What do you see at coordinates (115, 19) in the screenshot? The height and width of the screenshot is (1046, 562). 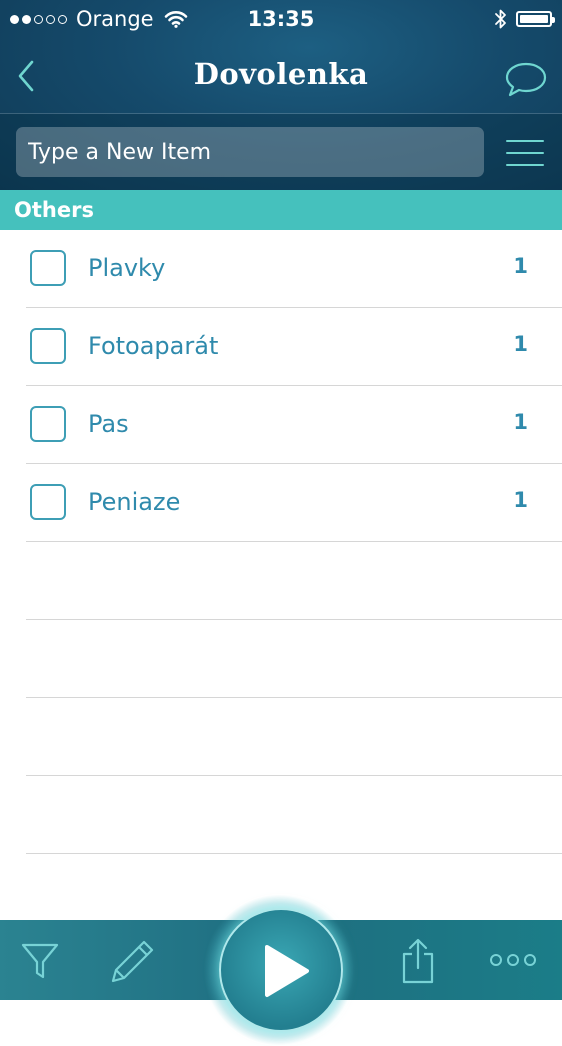 I see `carrier-name: Orange` at bounding box center [115, 19].